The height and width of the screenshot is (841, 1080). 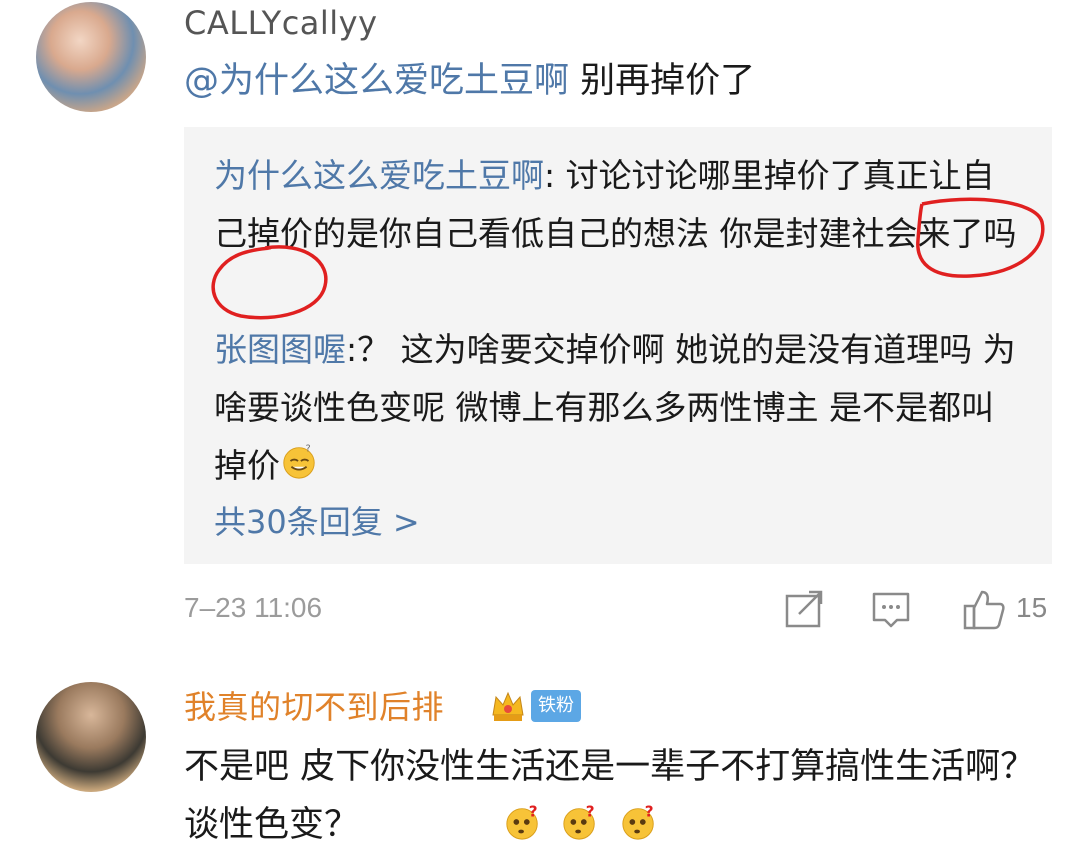 What do you see at coordinates (891, 610) in the screenshot?
I see `comment-icon` at bounding box center [891, 610].